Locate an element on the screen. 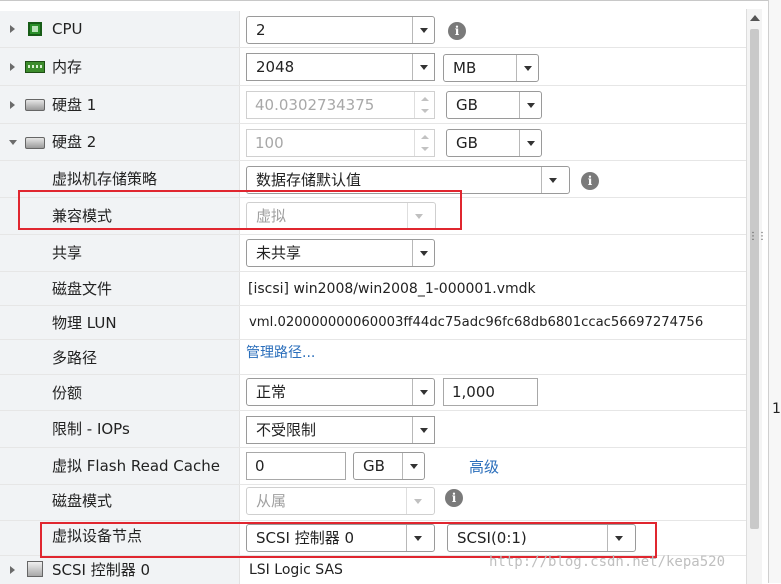 This screenshot has width=781, height=584. row-cpu: CPU 2 i is located at coordinates (373, 29).